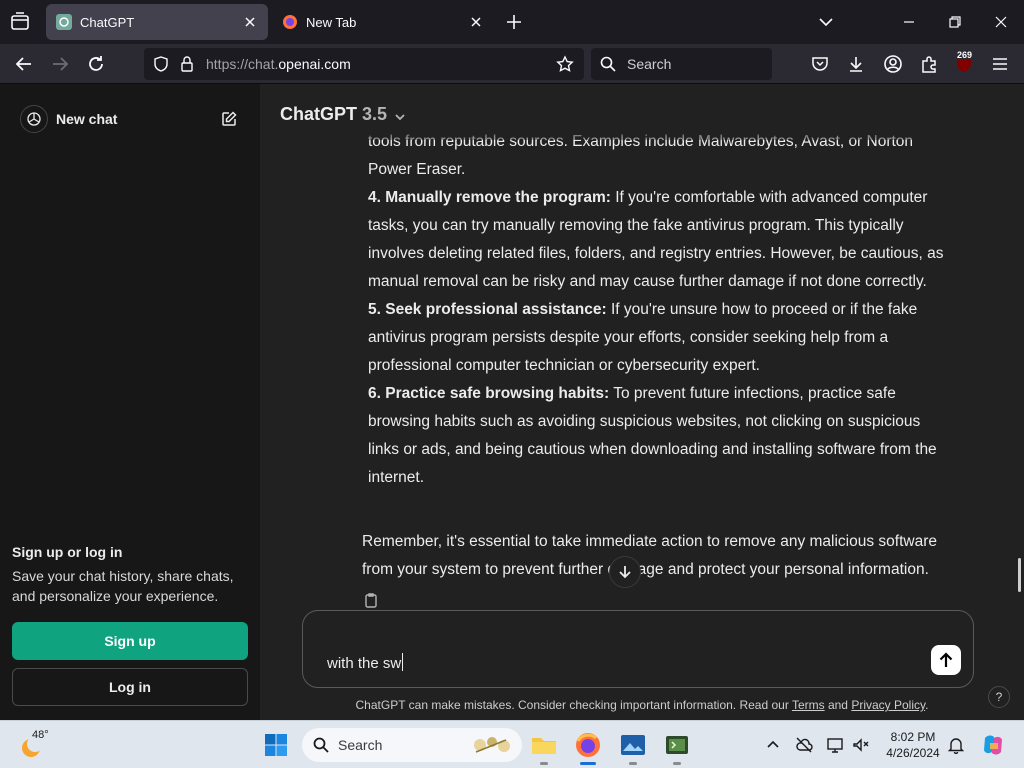 The height and width of the screenshot is (768, 1024). I want to click on forward-arrow-icon, so click(60, 64).